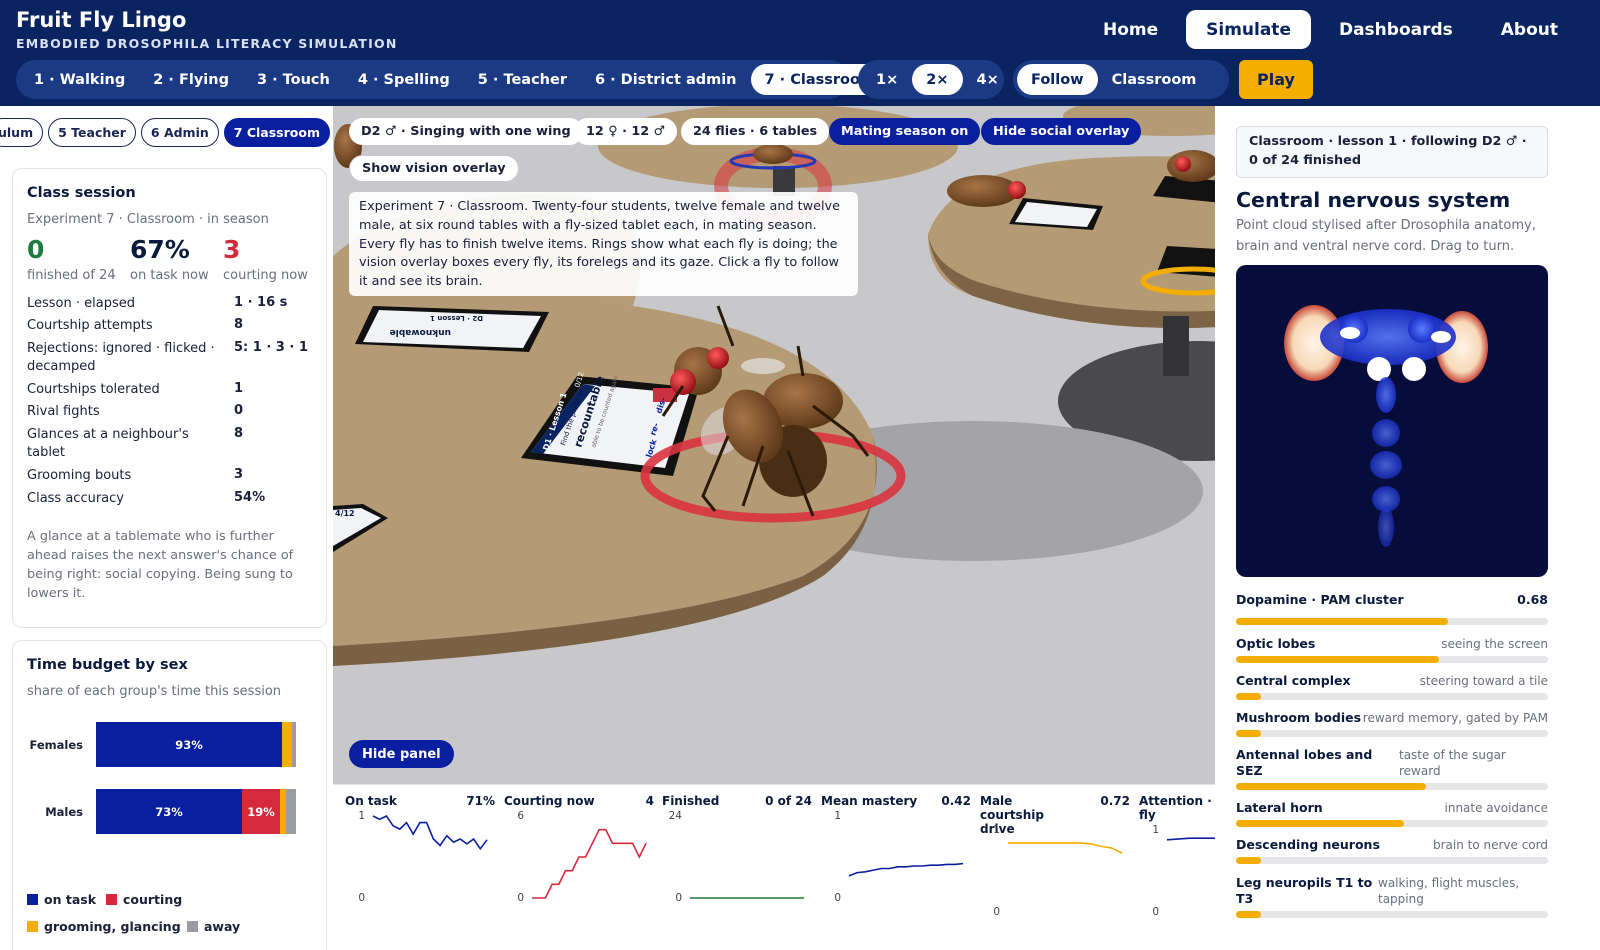 Image resolution: width=1600 pixels, height=950 pixels. I want to click on tablet-count: 4/12, so click(345, 513).